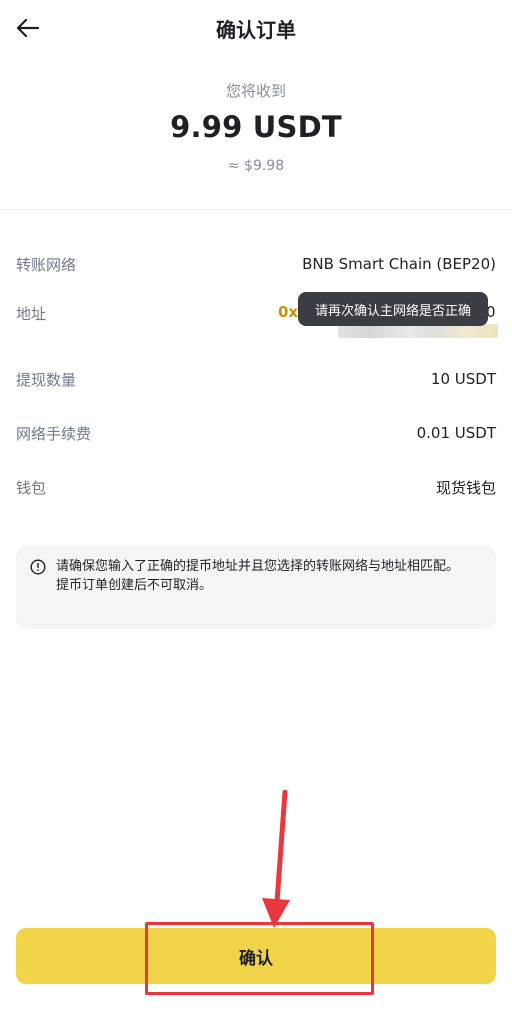  What do you see at coordinates (456, 433) in the screenshot?
I see `fee-value: 0.01 USDT` at bounding box center [456, 433].